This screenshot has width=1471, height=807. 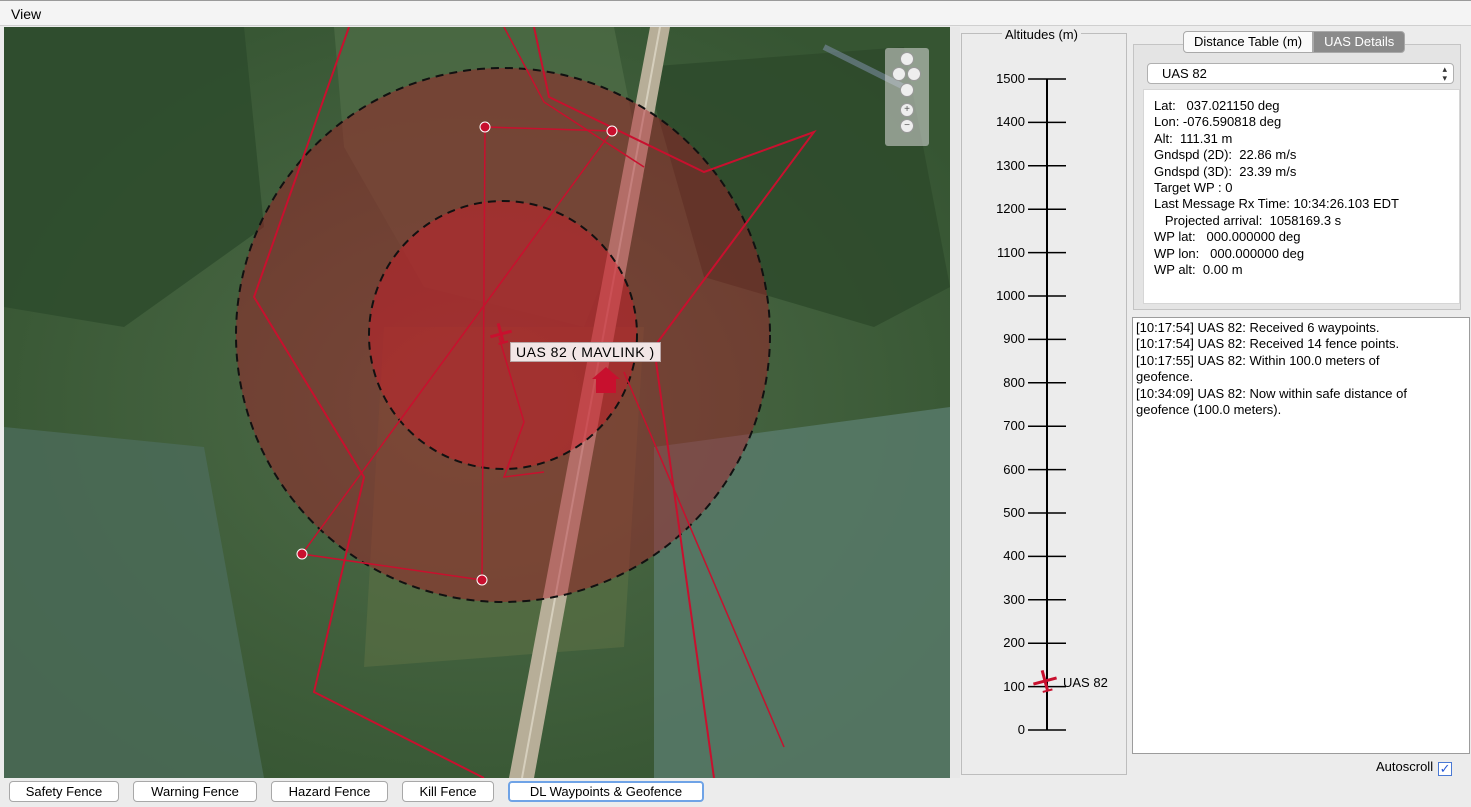 I want to click on detail-gndspd-3d: Gndspd (3D): 23.39 m/s, so click(x=1225, y=171).